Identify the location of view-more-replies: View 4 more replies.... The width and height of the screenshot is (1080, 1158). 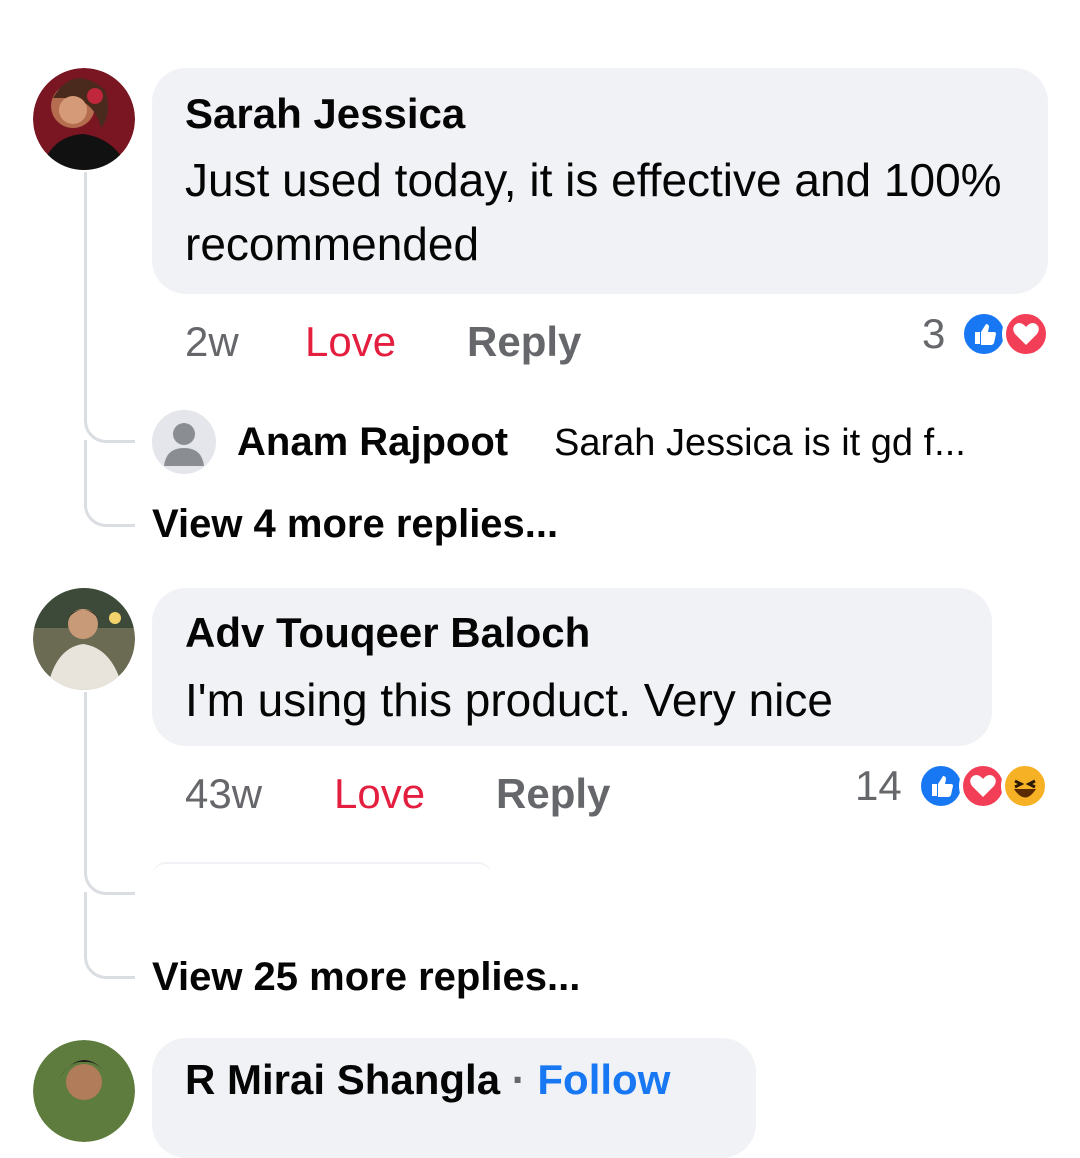
(355, 524).